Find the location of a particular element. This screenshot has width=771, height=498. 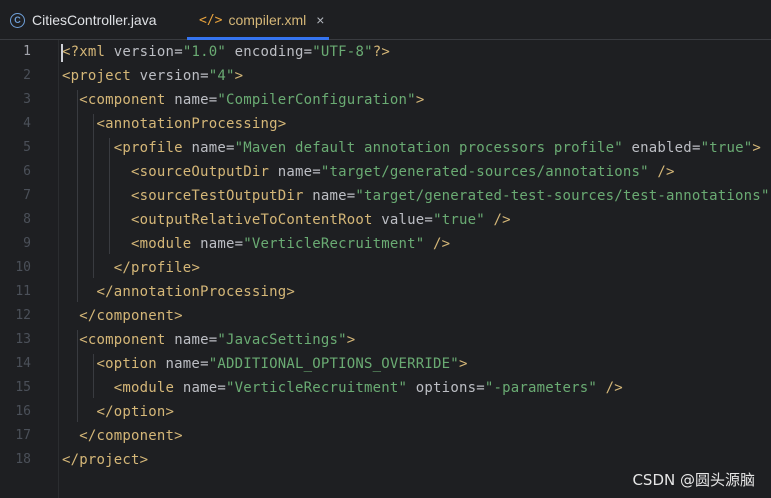

line-number: 13 is located at coordinates (23, 339).